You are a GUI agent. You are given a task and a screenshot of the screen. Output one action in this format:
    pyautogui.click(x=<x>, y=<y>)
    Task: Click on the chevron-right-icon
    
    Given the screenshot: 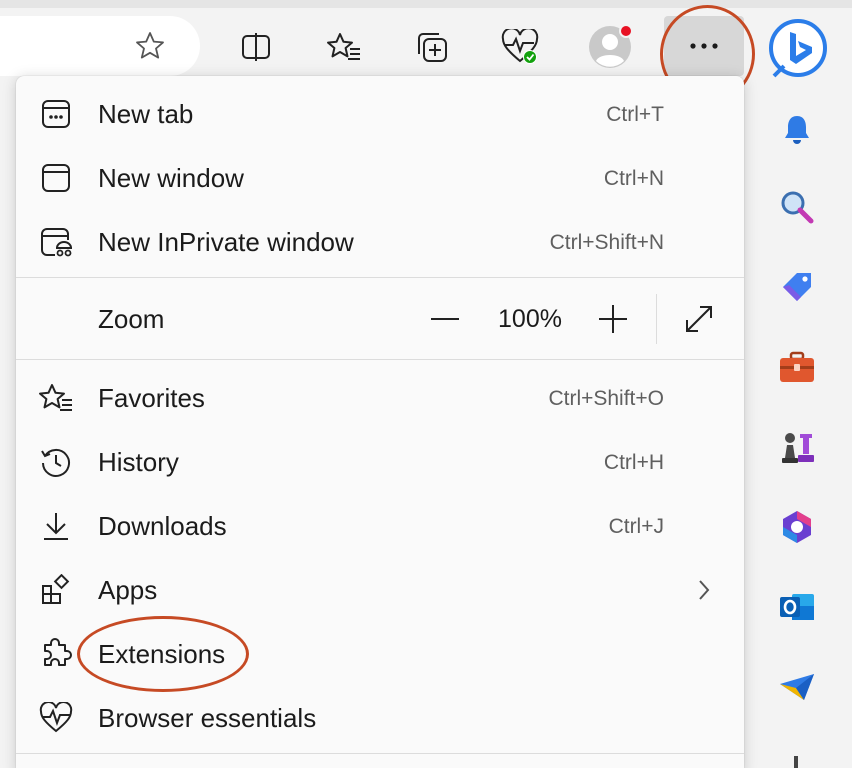 What is the action you would take?
    pyautogui.click(x=704, y=590)
    